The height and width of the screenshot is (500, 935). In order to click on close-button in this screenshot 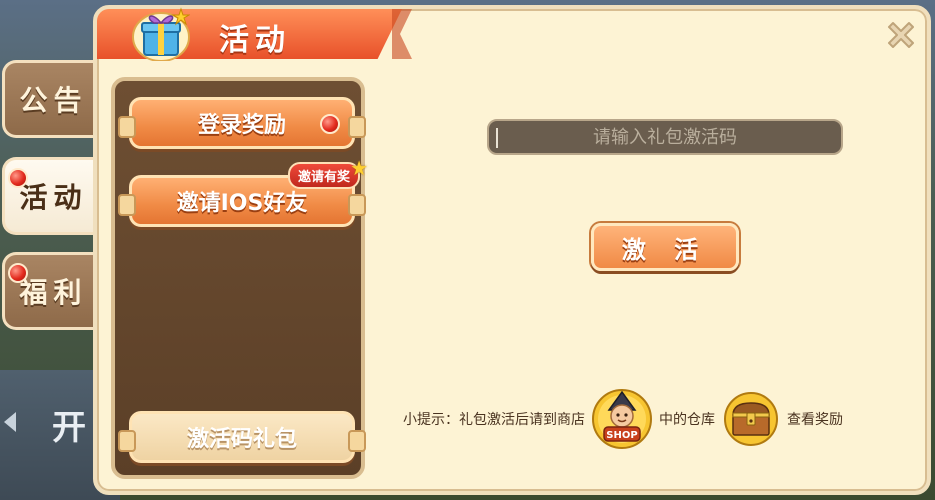, I will do `click(901, 35)`.